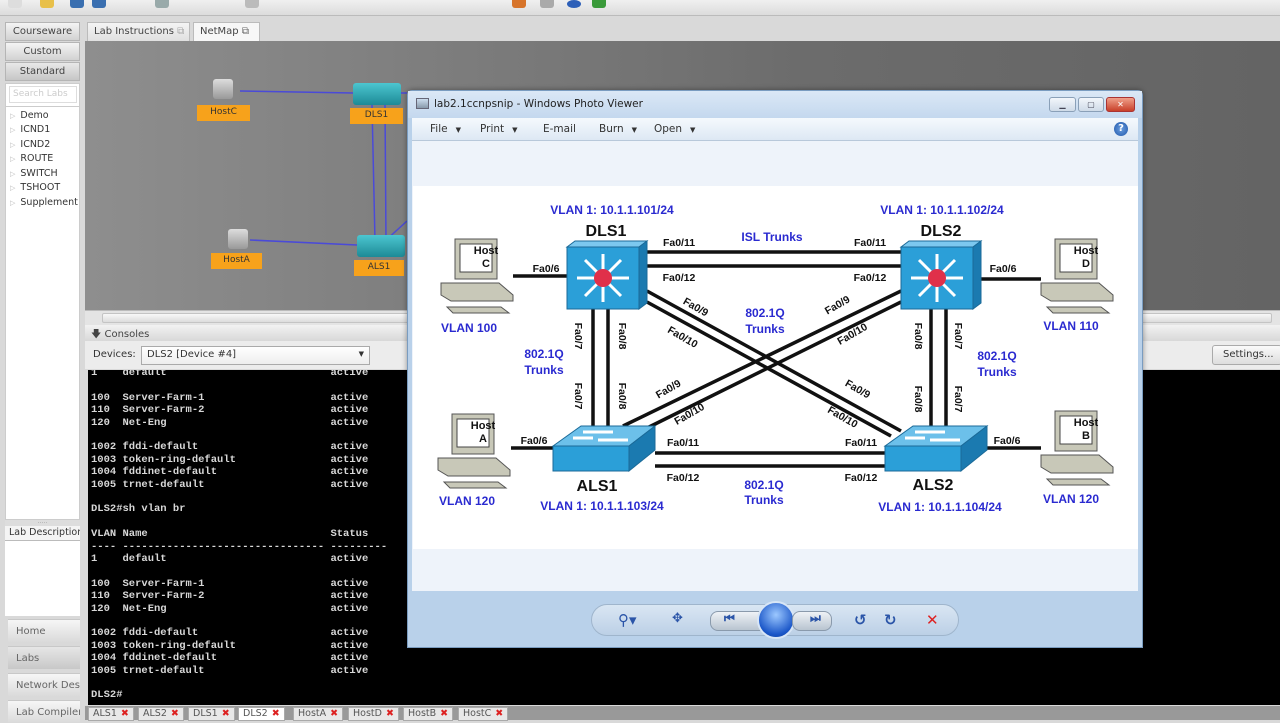  Describe the element at coordinates (236, 261) in the screenshot. I see `node-label-hosta: HostA` at that location.